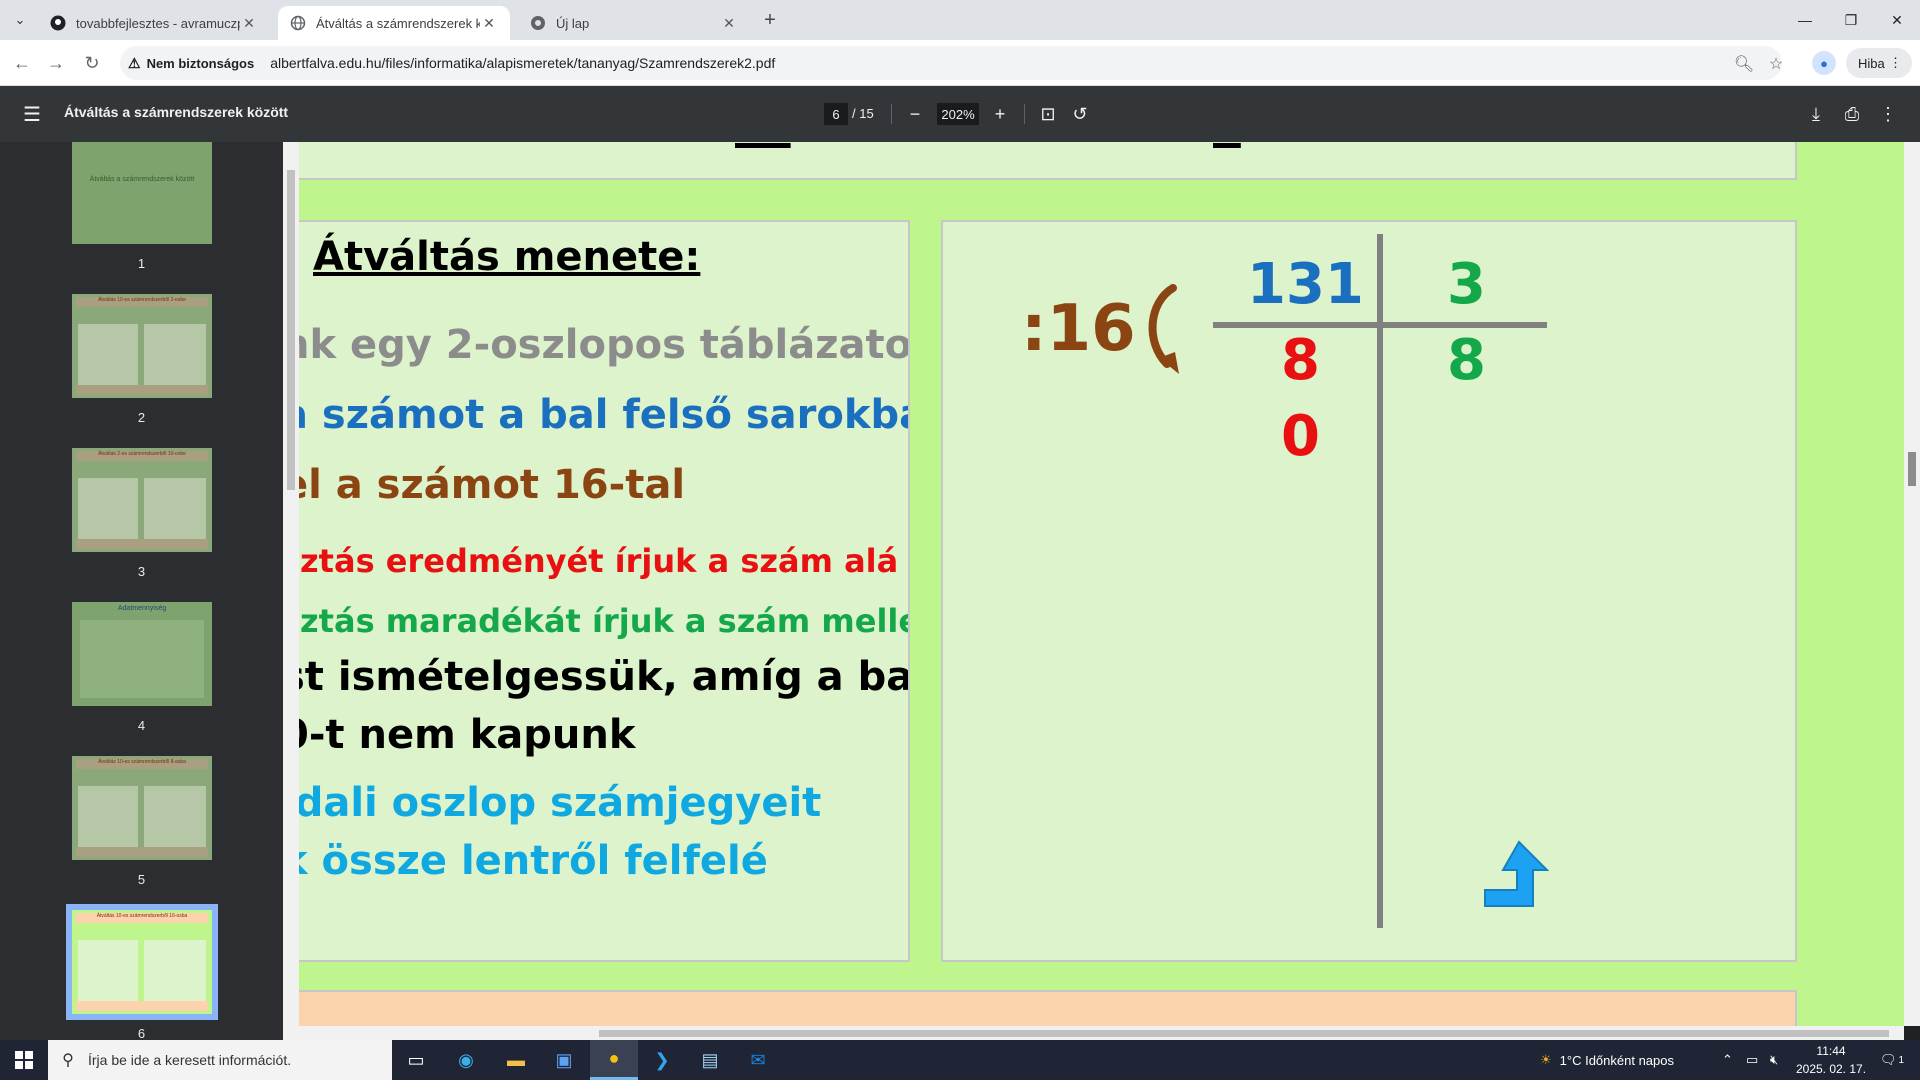 This screenshot has height=1080, width=1920. What do you see at coordinates (298, 23) in the screenshot?
I see `globe-icon` at bounding box center [298, 23].